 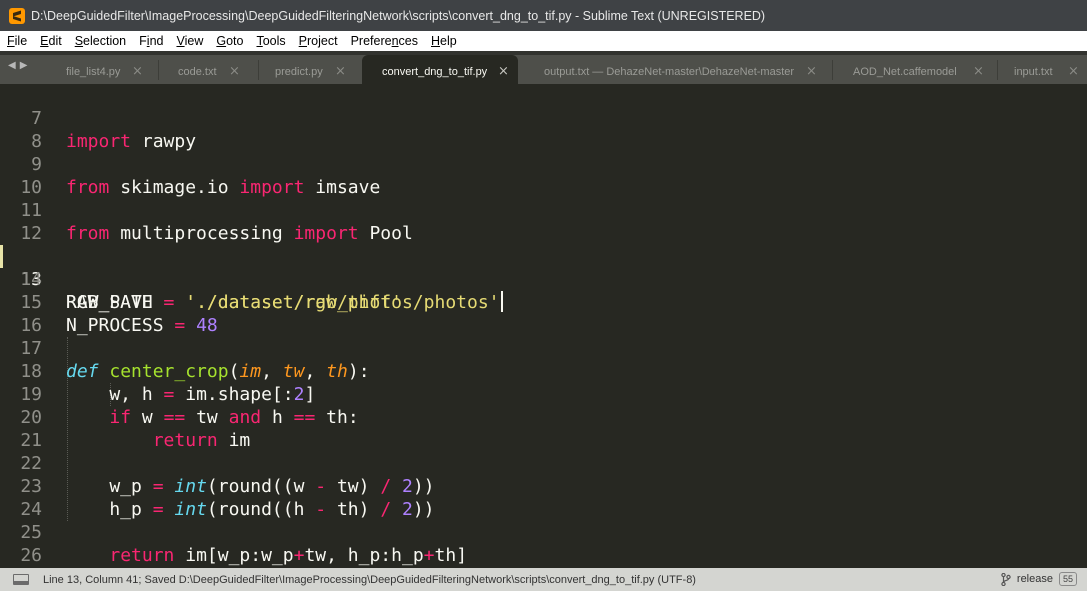 I want to click on menu-project: Project, so click(x=318, y=41).